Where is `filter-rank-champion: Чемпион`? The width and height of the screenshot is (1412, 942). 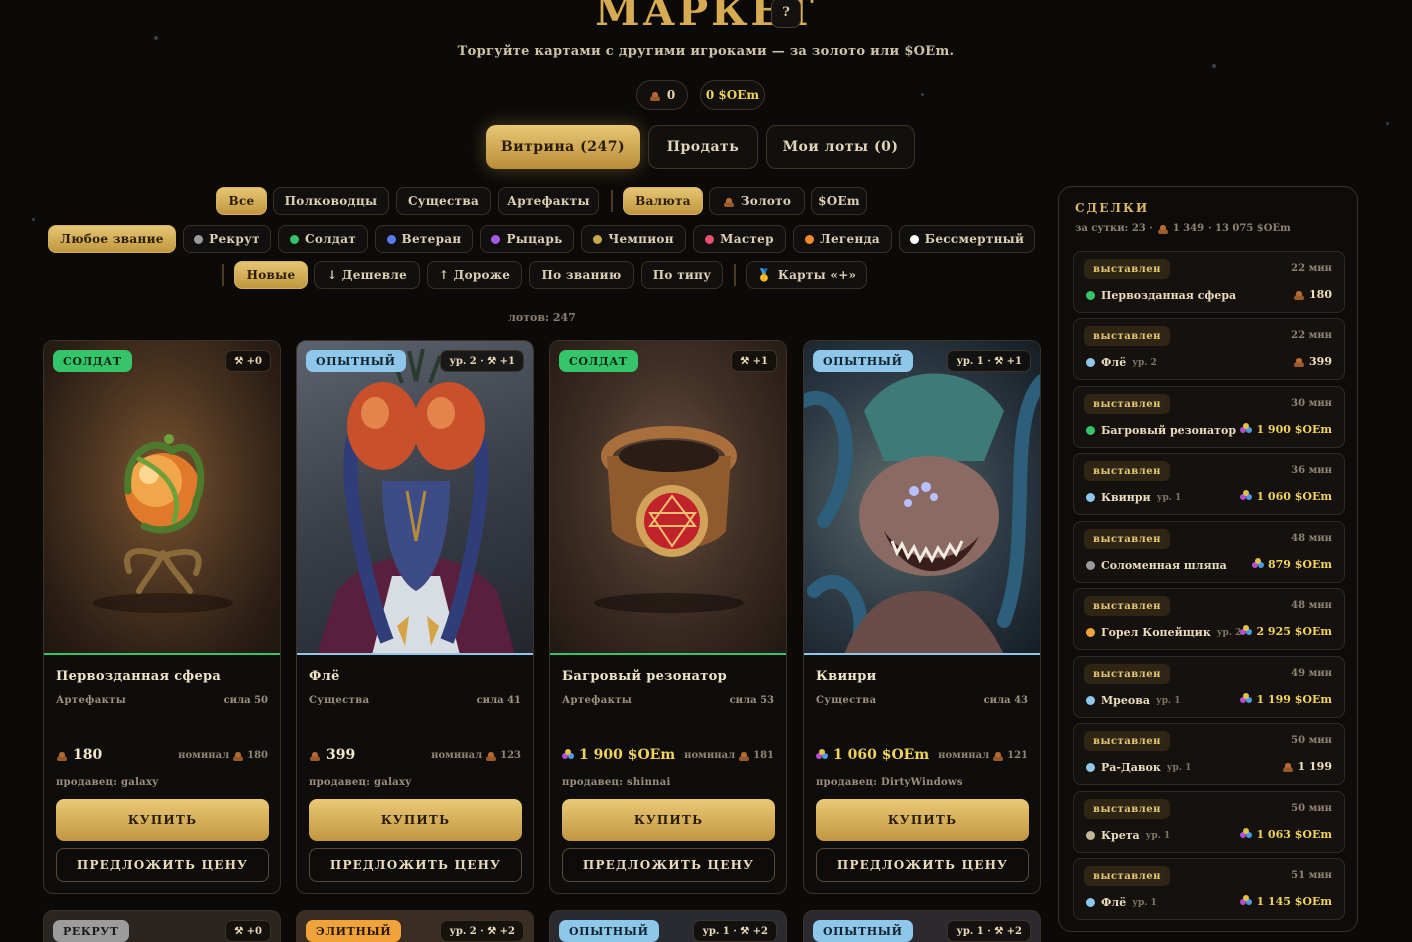
filter-rank-champion: Чемпион is located at coordinates (633, 239).